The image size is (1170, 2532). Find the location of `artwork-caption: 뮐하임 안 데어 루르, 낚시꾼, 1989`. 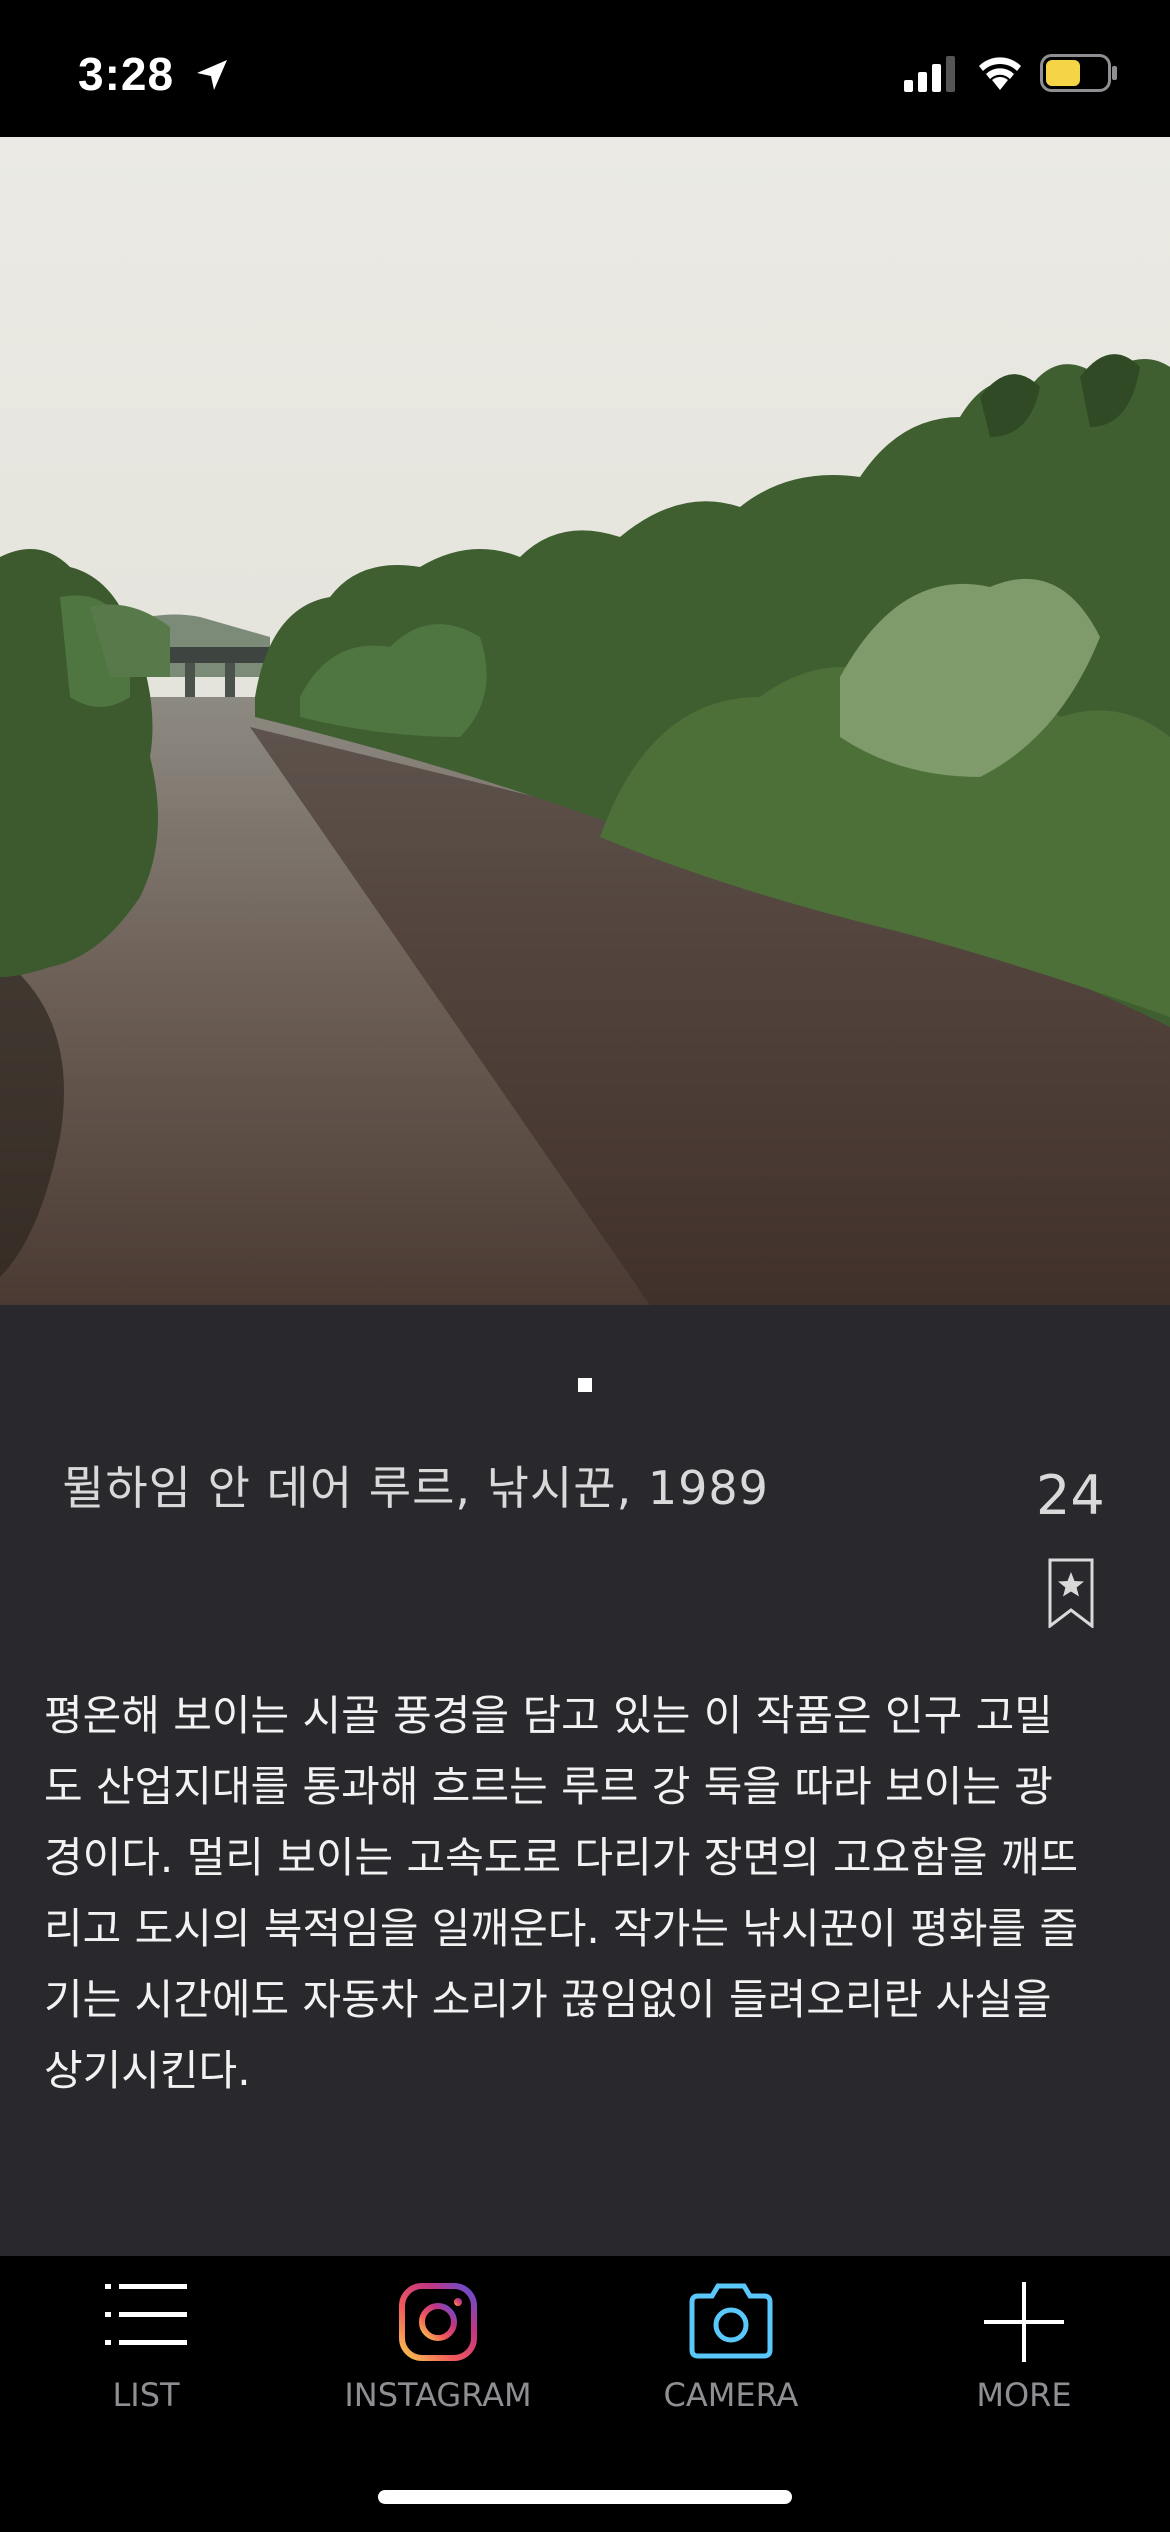

artwork-caption: 뮐하임 안 데어 루르, 낚시꾼, 1989 is located at coordinates (415, 1488).